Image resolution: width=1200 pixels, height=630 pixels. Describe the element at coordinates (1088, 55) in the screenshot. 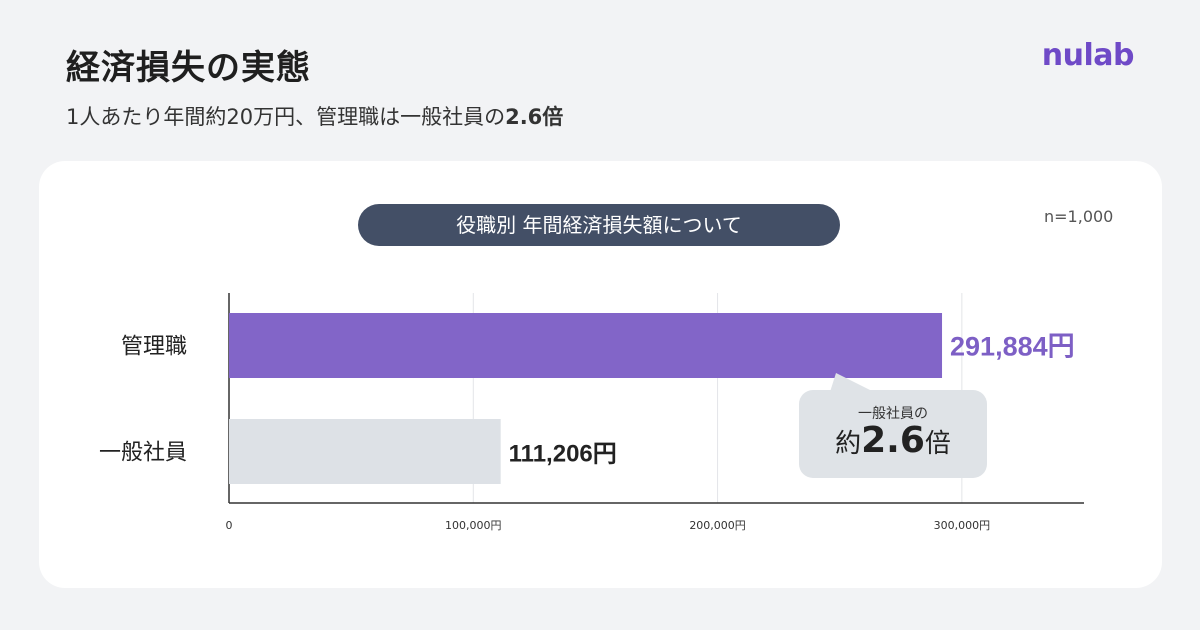

I see `nulab-logo: nulab` at that location.